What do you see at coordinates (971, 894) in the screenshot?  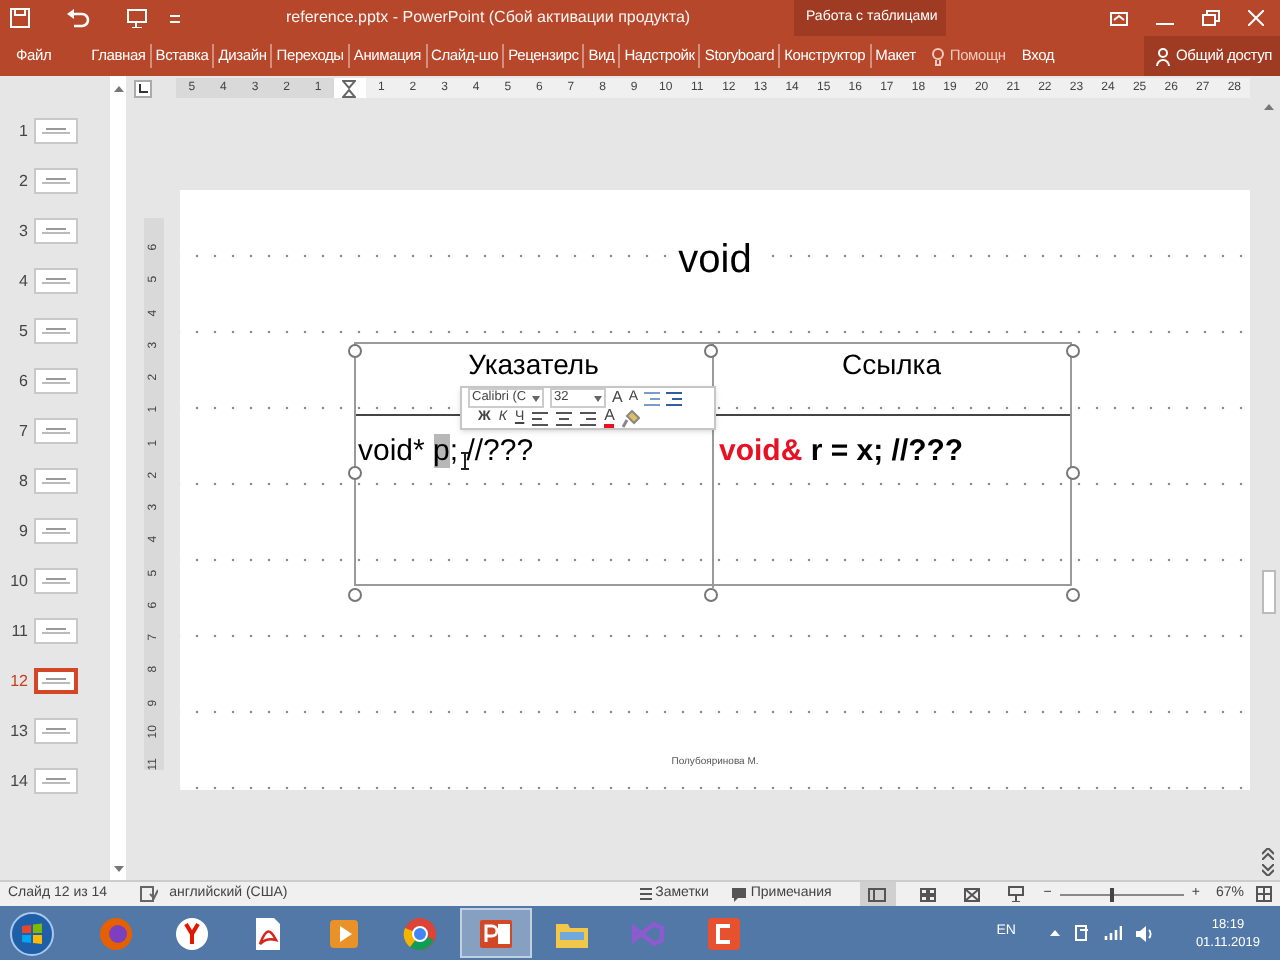 I see `reading-view-icon` at bounding box center [971, 894].